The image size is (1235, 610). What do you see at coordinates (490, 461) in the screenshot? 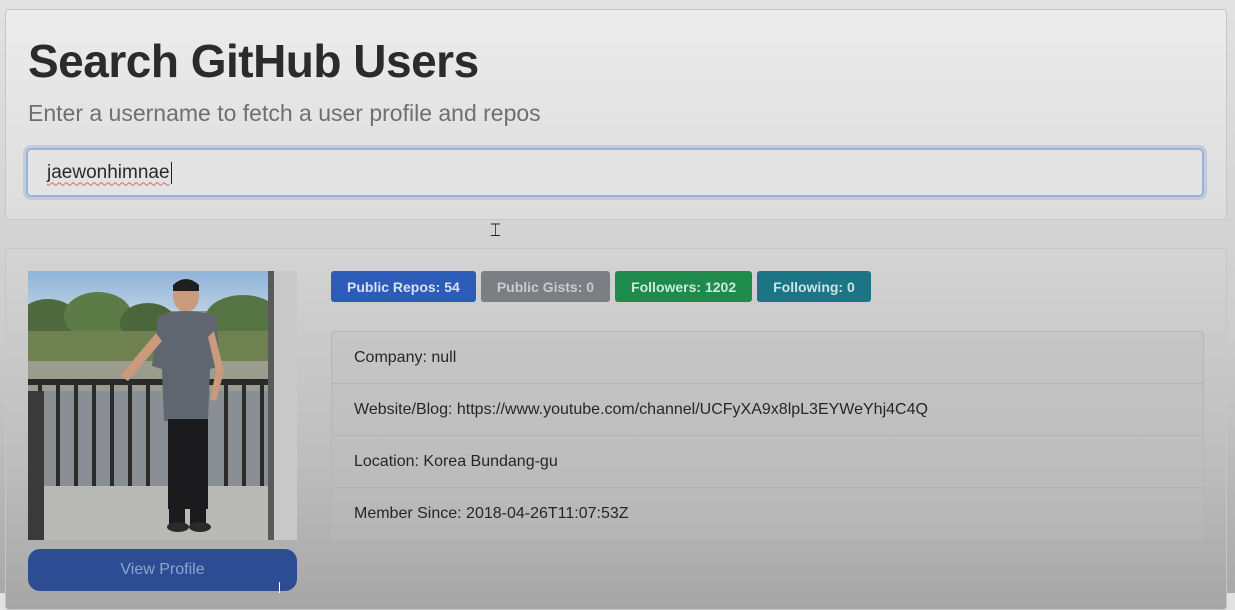
I see `detail-value: Korea Bundang-gu` at bounding box center [490, 461].